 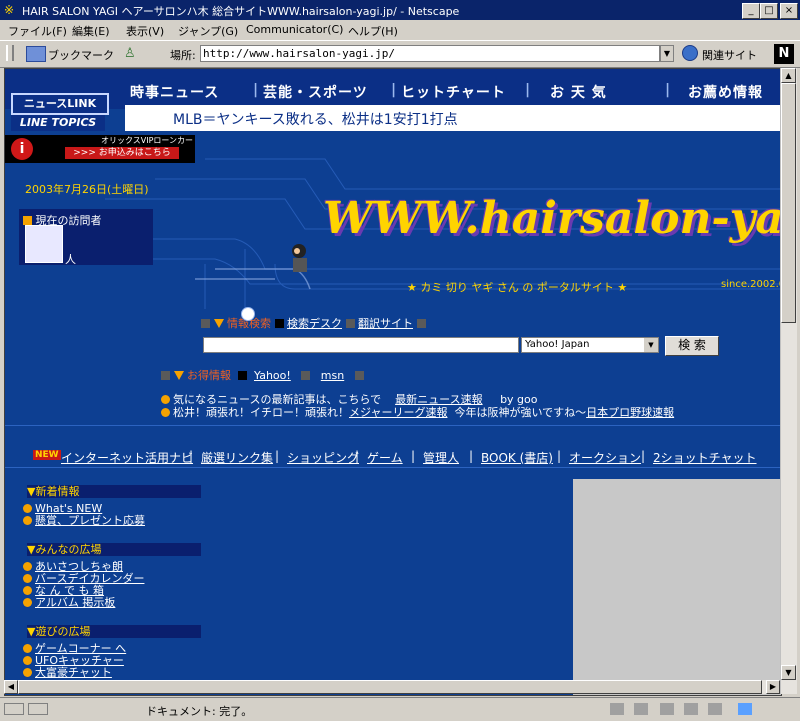 I want to click on netscape-window-icon: ※, so click(x=9, y=10).